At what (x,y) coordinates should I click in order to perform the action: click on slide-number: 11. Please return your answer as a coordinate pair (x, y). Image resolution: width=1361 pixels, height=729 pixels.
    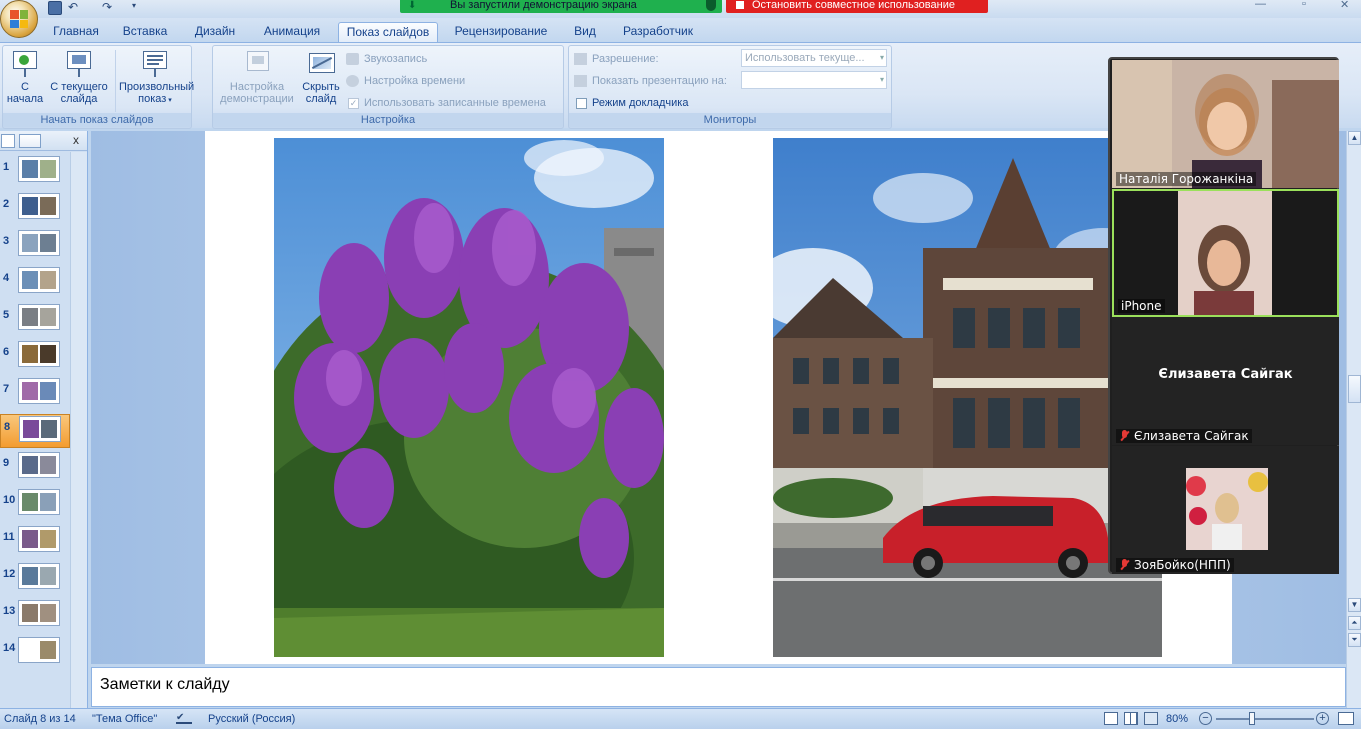
    Looking at the image, I should click on (9, 537).